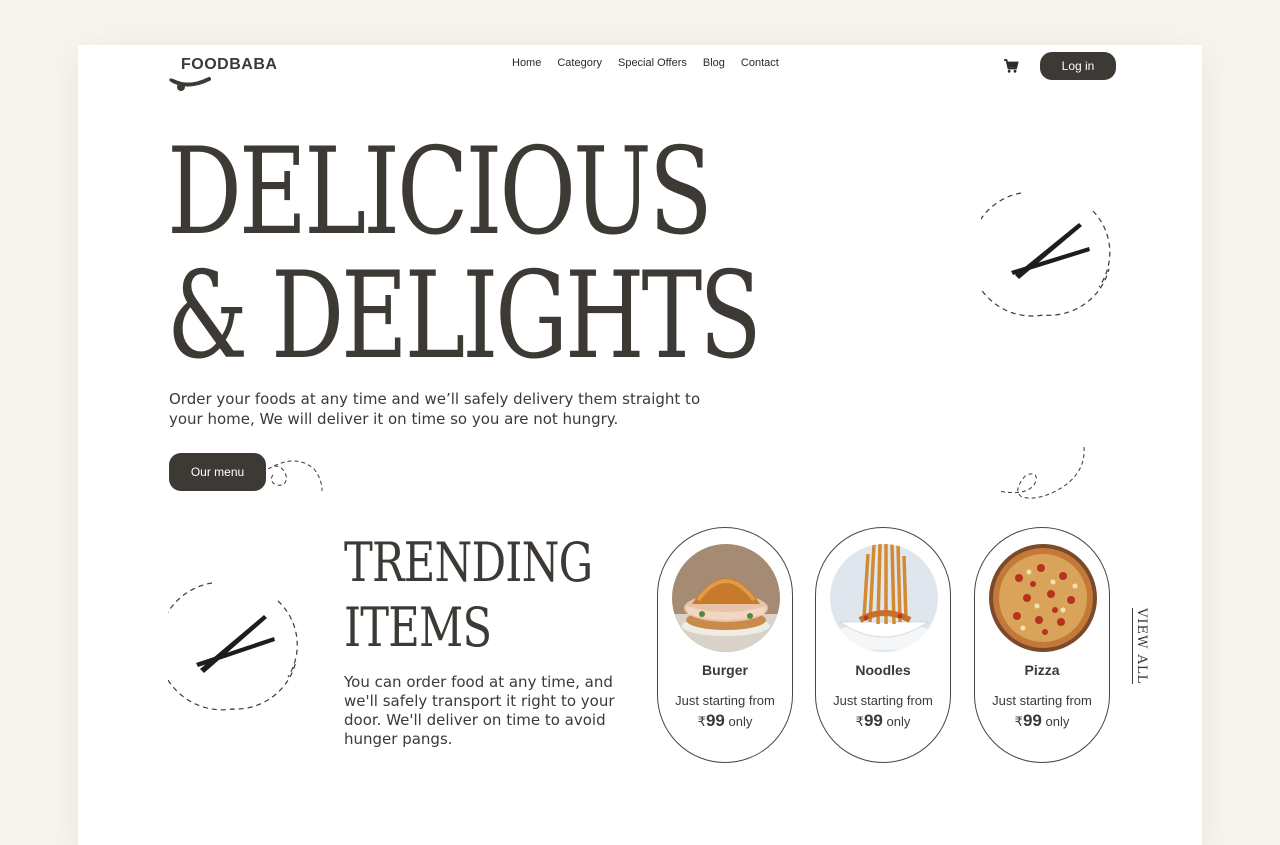 The height and width of the screenshot is (845, 1280). I want to click on brand-logo: FOODBABA, so click(225, 74).